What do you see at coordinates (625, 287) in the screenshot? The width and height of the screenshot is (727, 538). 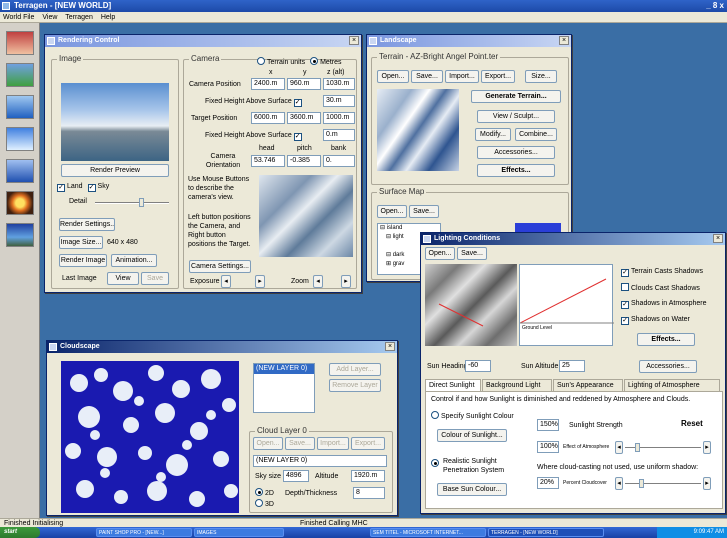 I see `clouds-cast-shadows-checkbox` at bounding box center [625, 287].